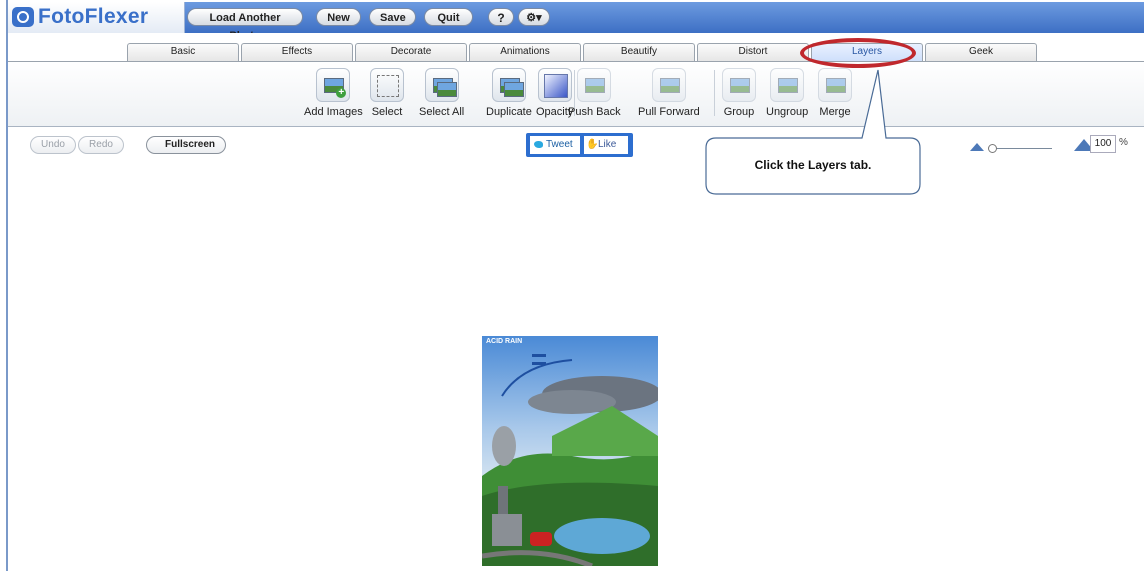  Describe the element at coordinates (668, 85) in the screenshot. I see `pull-forward-icon` at that location.